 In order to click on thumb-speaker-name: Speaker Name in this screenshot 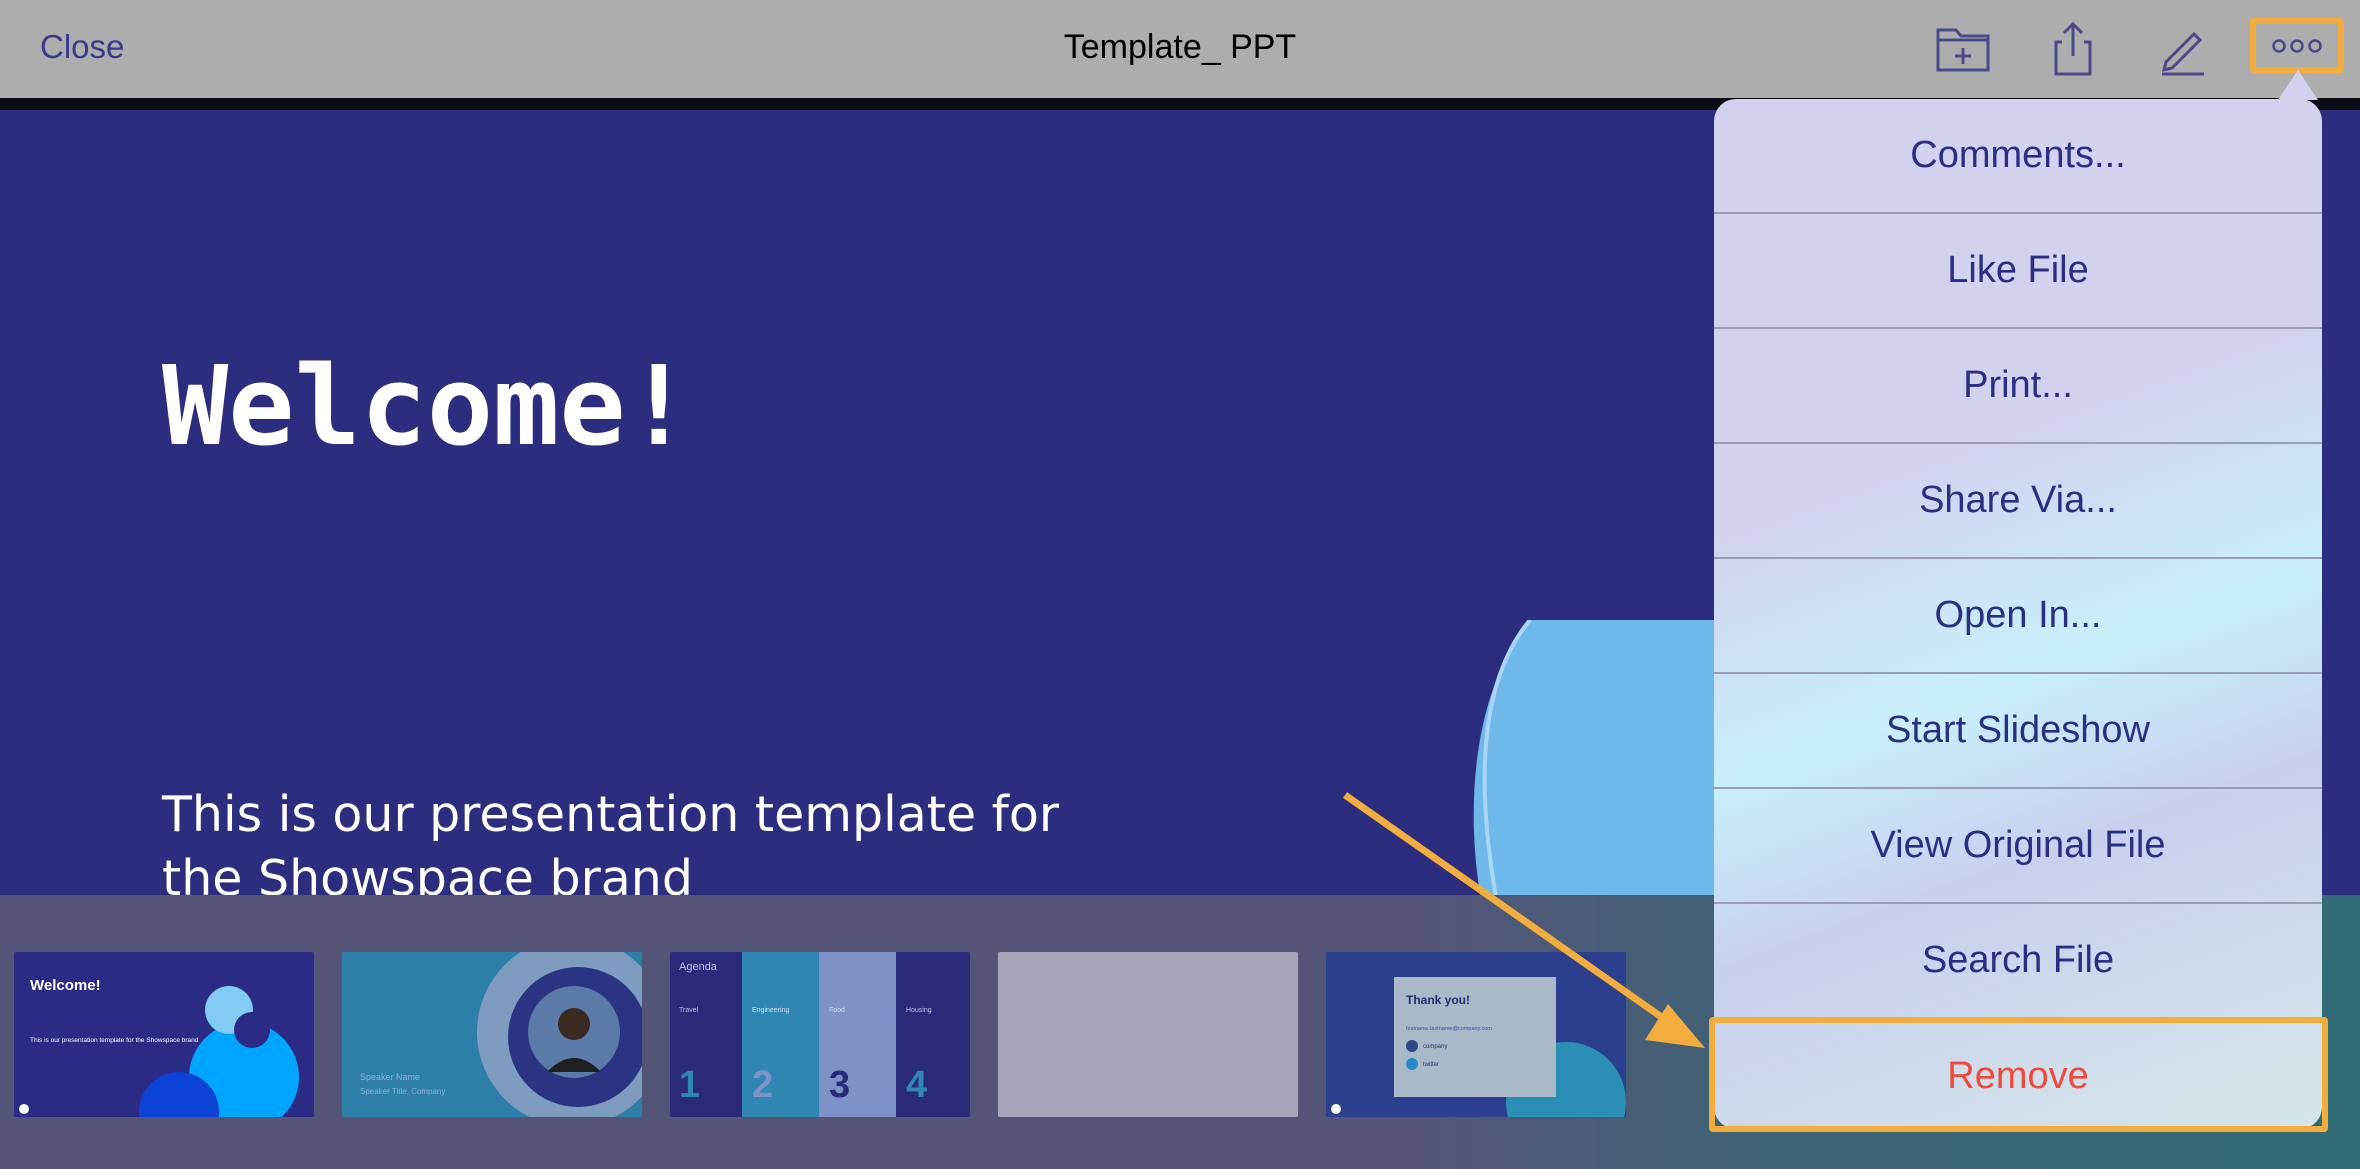, I will do `click(390, 1077)`.